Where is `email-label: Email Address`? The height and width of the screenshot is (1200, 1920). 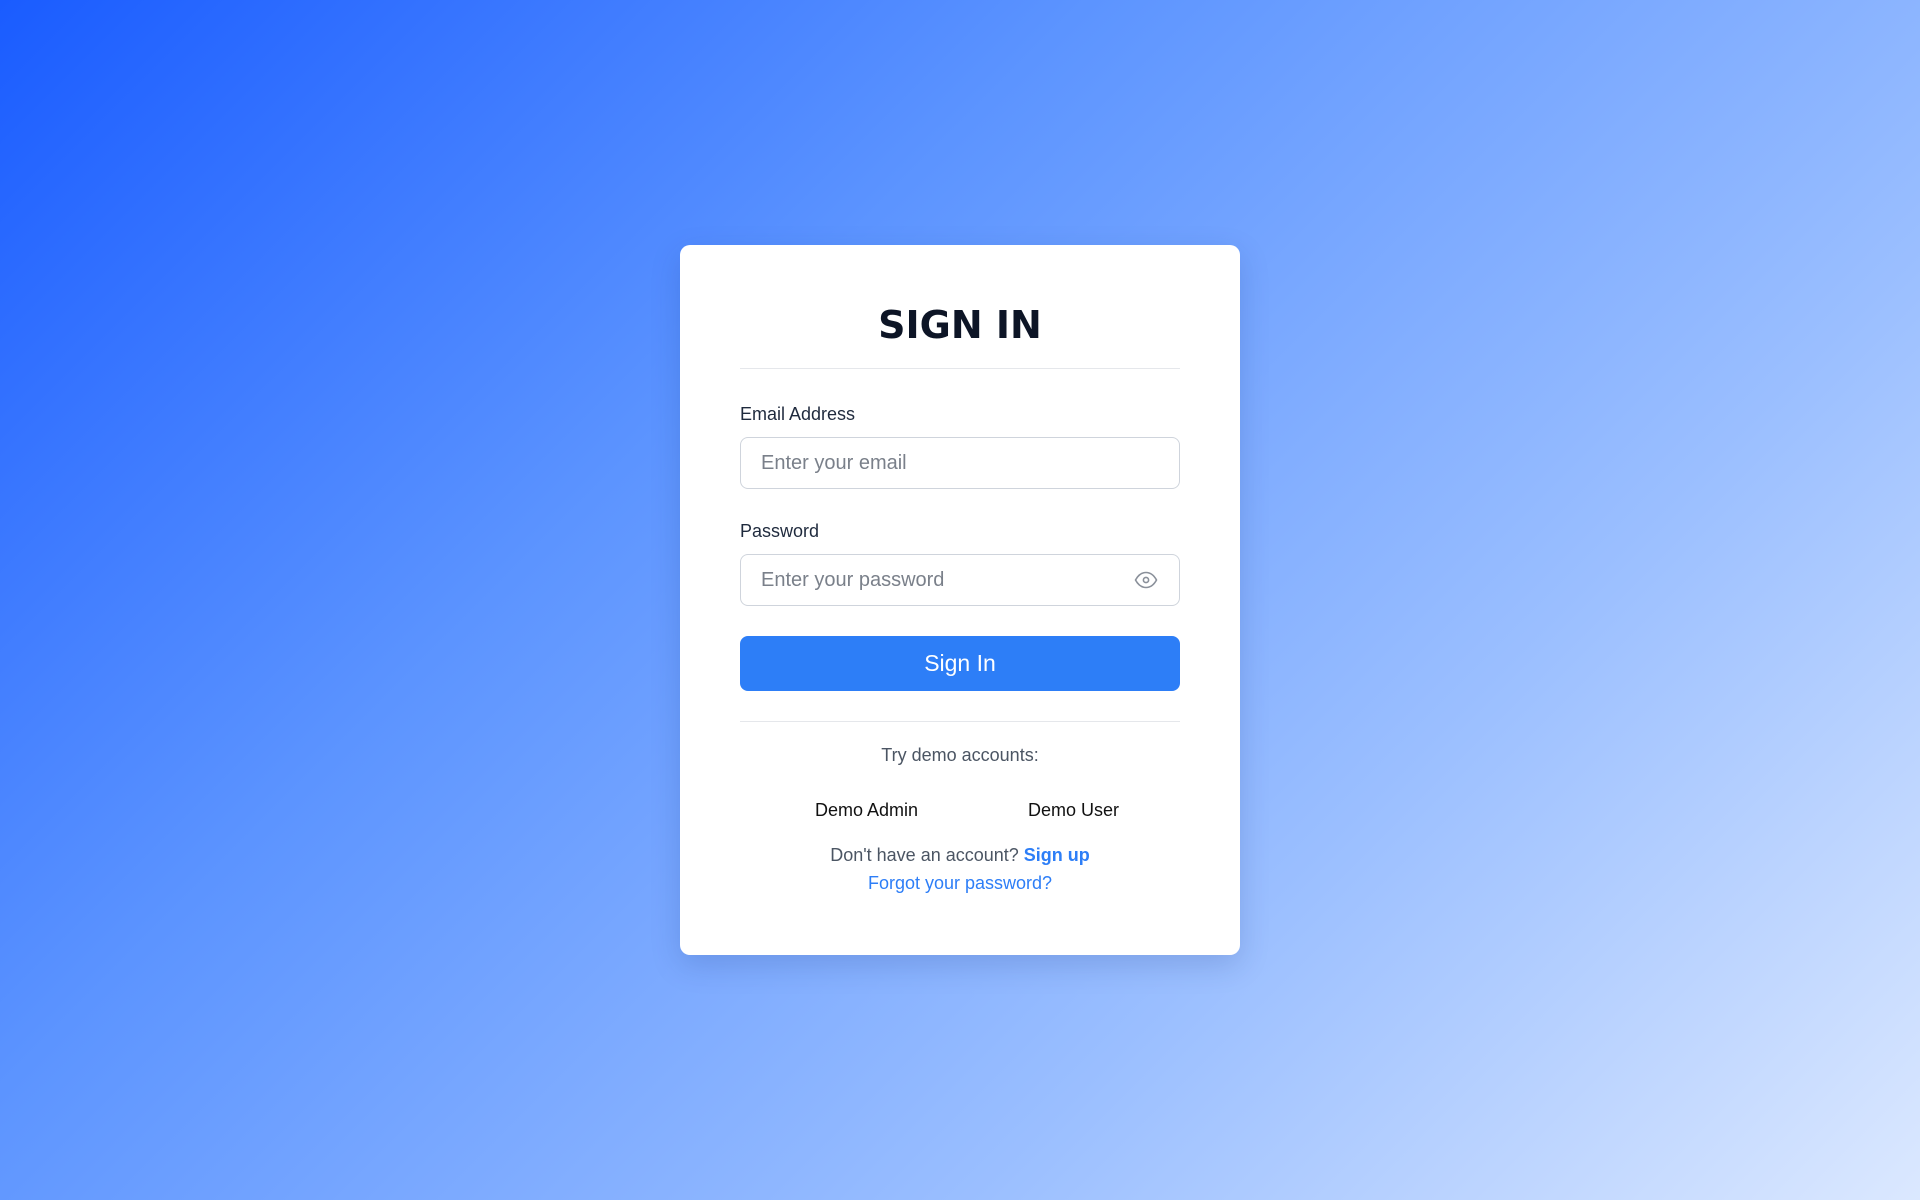 email-label: Email Address is located at coordinates (798, 414).